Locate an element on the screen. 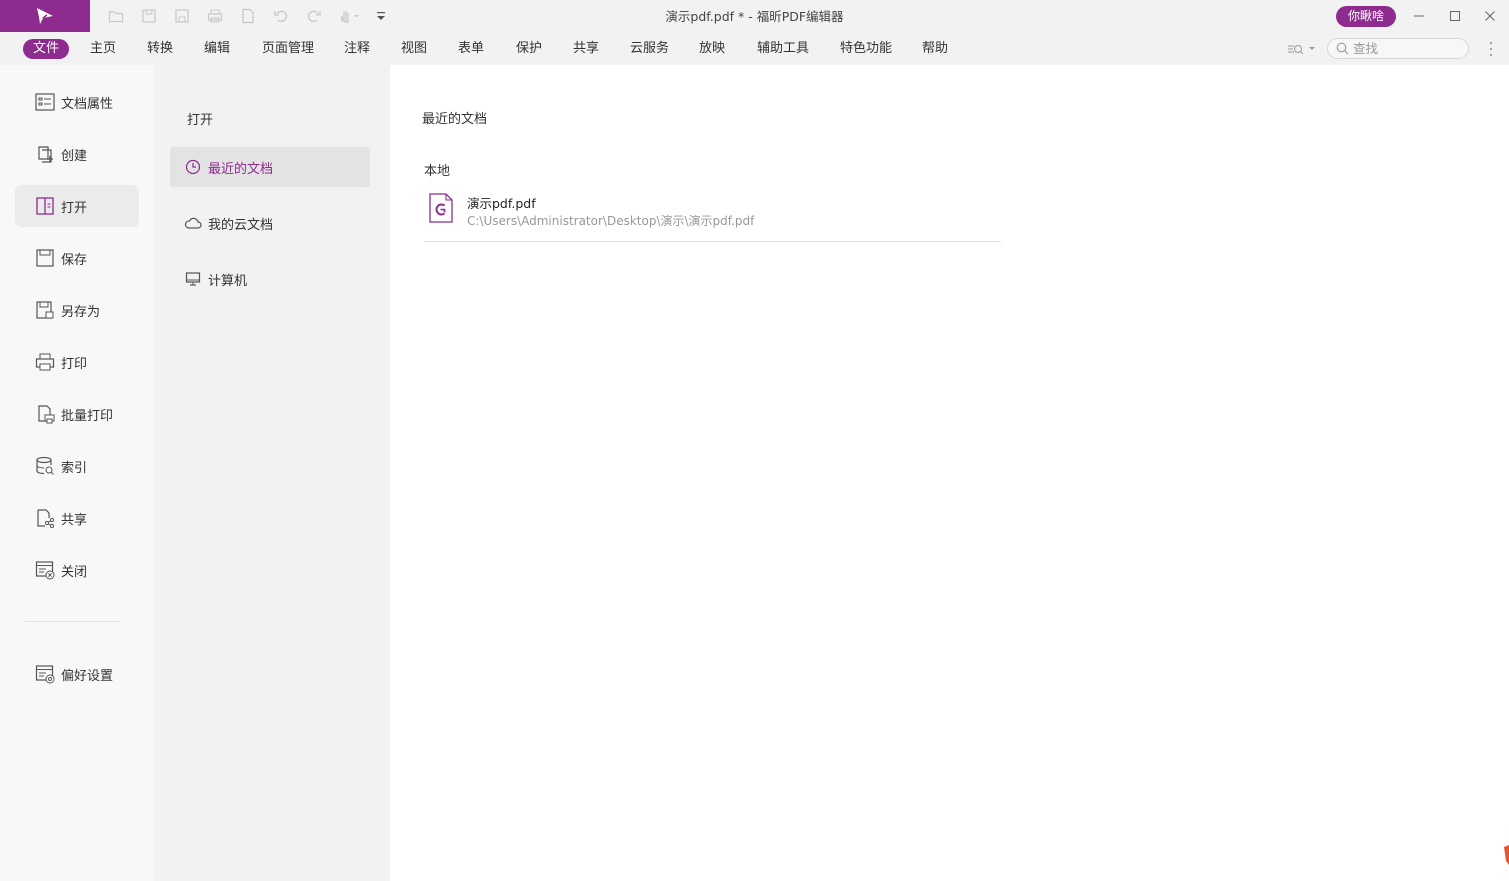 The width and height of the screenshot is (1509, 881). file-name: 演示pdf.pdf is located at coordinates (501, 203).